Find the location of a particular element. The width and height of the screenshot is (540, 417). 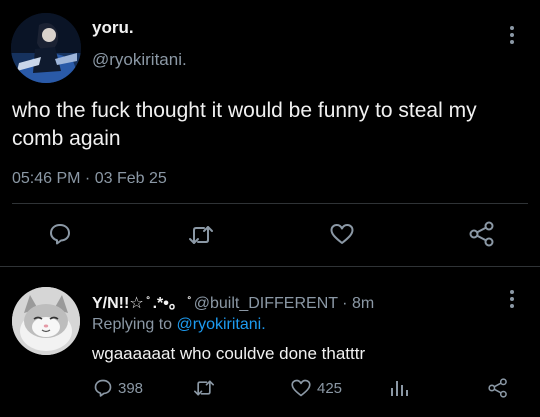

like-count: 425 is located at coordinates (330, 388).